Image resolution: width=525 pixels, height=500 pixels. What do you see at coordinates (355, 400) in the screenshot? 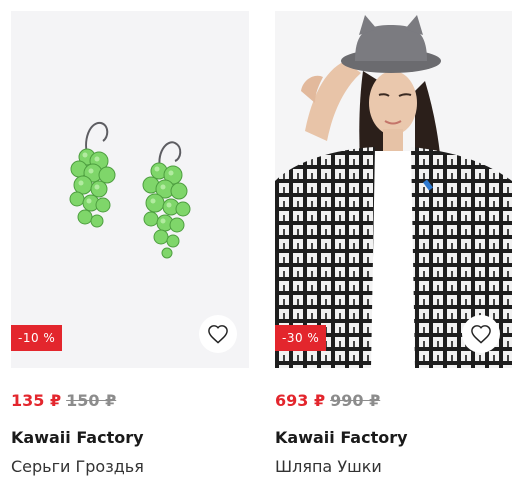
I see `price-old: 990 ₽` at bounding box center [355, 400].